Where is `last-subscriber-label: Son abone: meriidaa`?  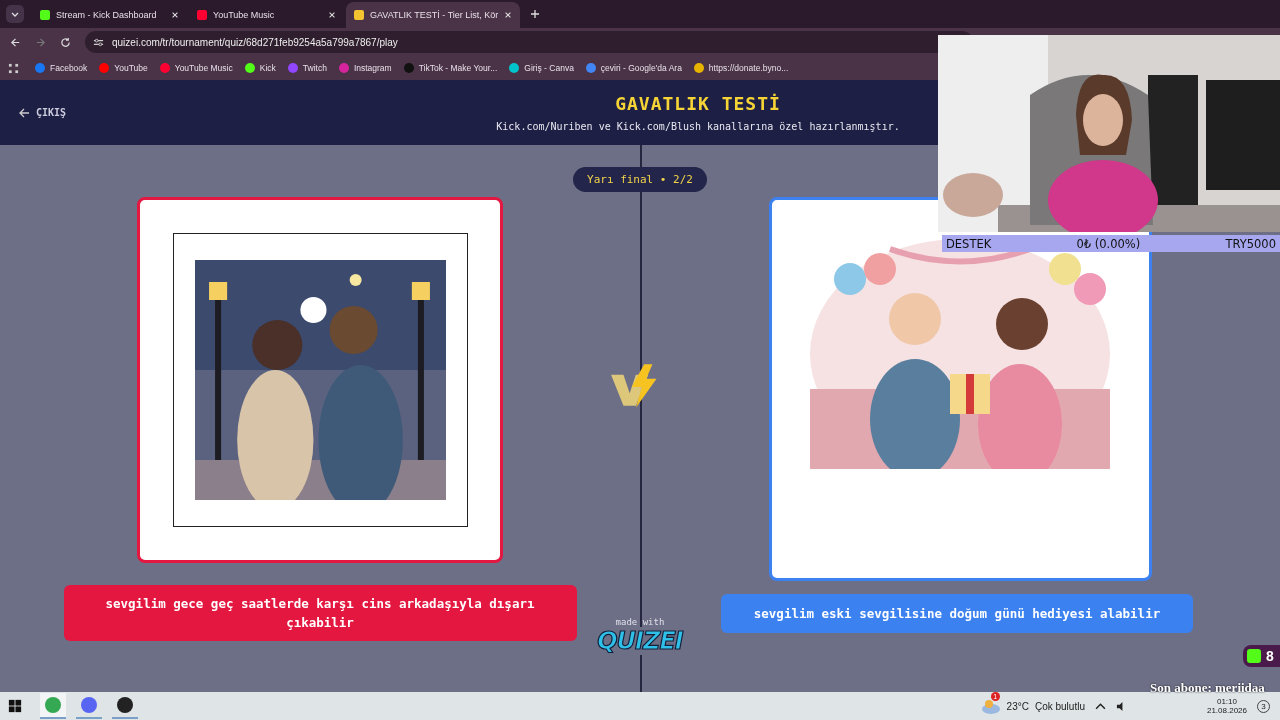 last-subscriber-label: Son abone: meriidaa is located at coordinates (1207, 688).